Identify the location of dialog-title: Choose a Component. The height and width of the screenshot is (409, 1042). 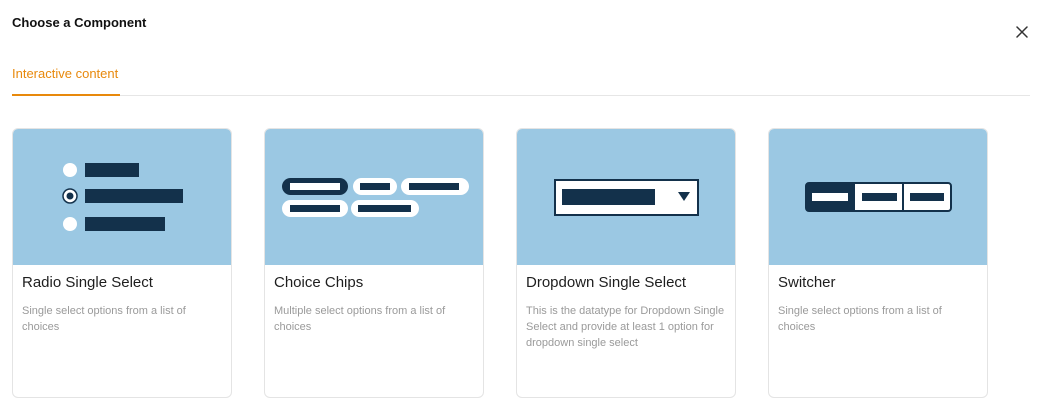
(79, 22).